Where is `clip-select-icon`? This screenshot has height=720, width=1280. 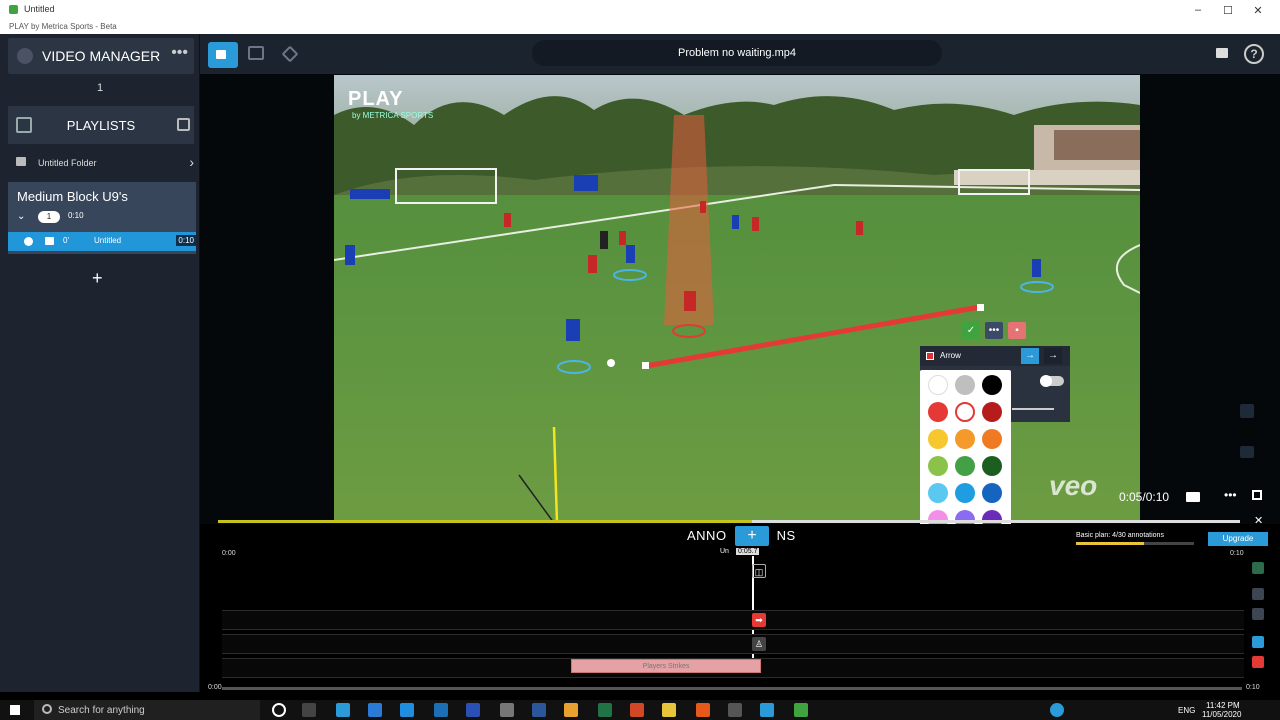
clip-select-icon is located at coordinates (28, 241).